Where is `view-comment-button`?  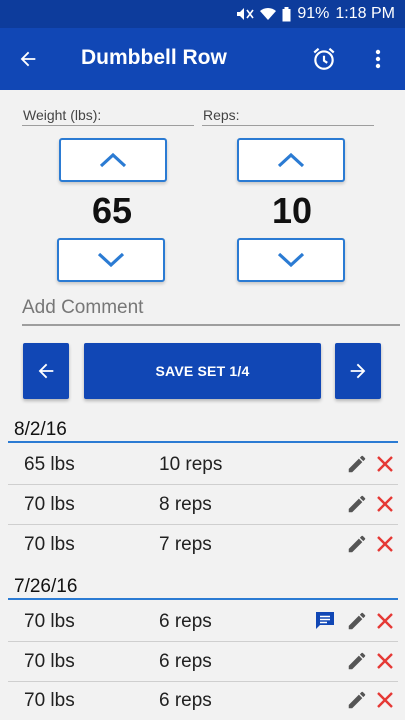 view-comment-button is located at coordinates (325, 621).